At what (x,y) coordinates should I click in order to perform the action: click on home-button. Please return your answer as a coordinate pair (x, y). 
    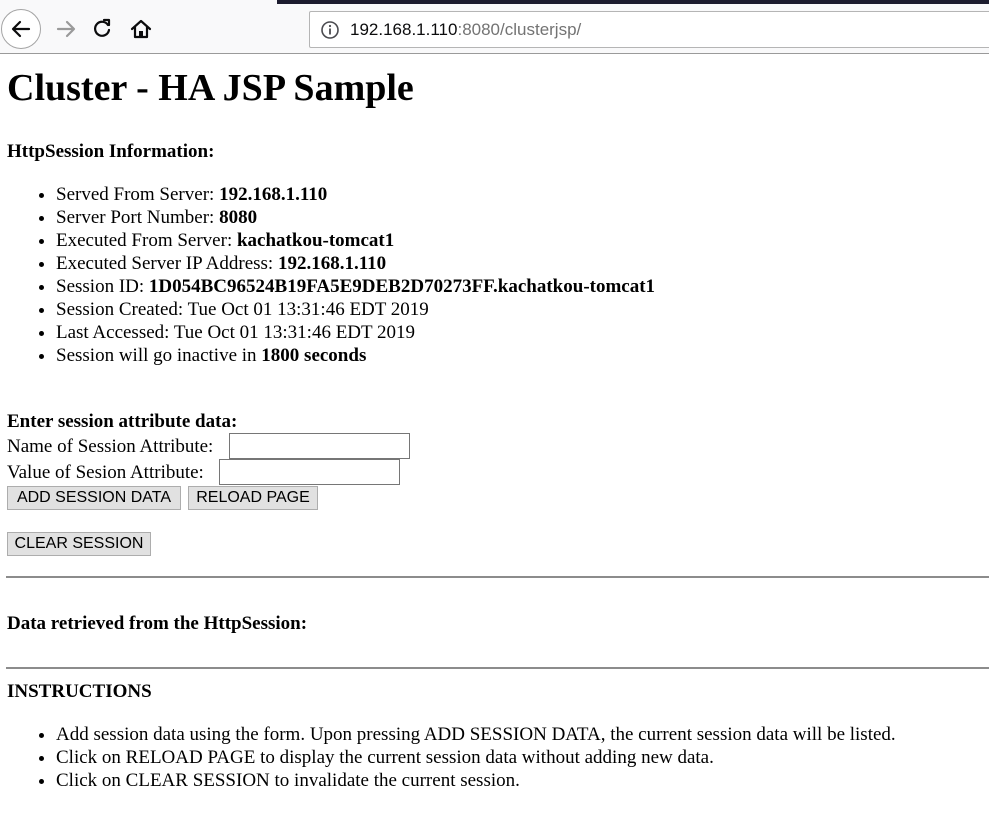
    Looking at the image, I should click on (141, 29).